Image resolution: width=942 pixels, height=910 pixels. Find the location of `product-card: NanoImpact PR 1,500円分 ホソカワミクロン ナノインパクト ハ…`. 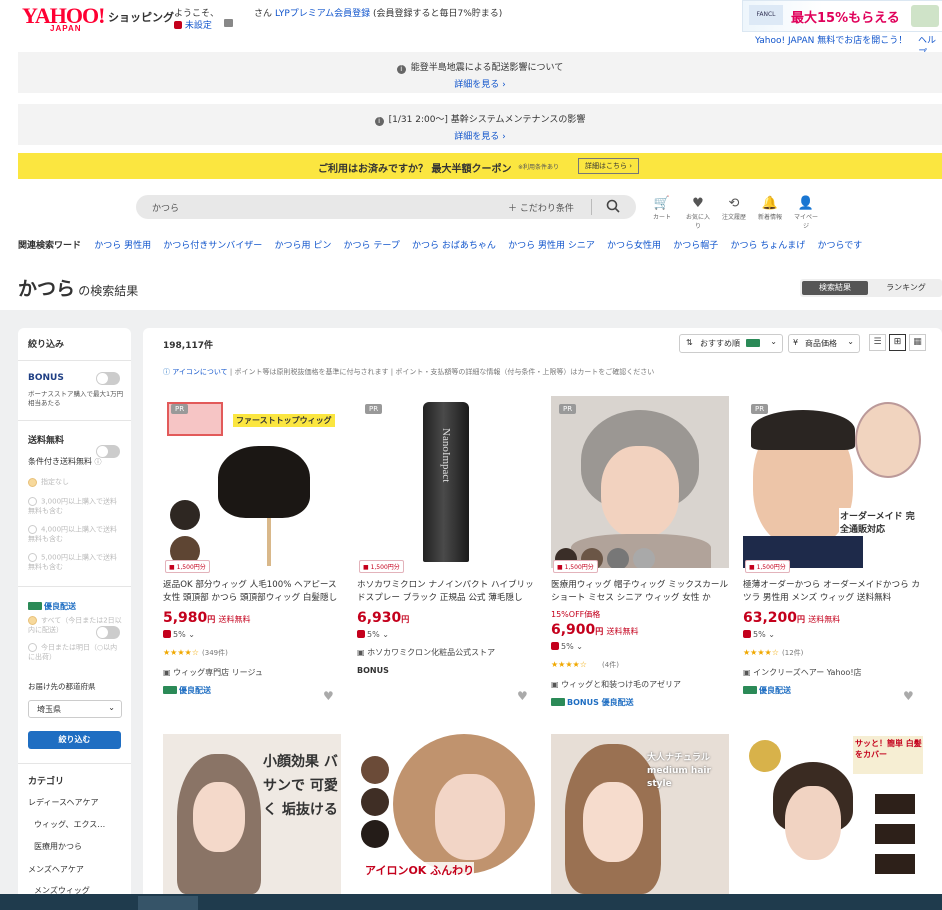

product-card: NanoImpact PR 1,500円分 ホソカワミクロン ナノインパクト ハ… is located at coordinates (447, 556).